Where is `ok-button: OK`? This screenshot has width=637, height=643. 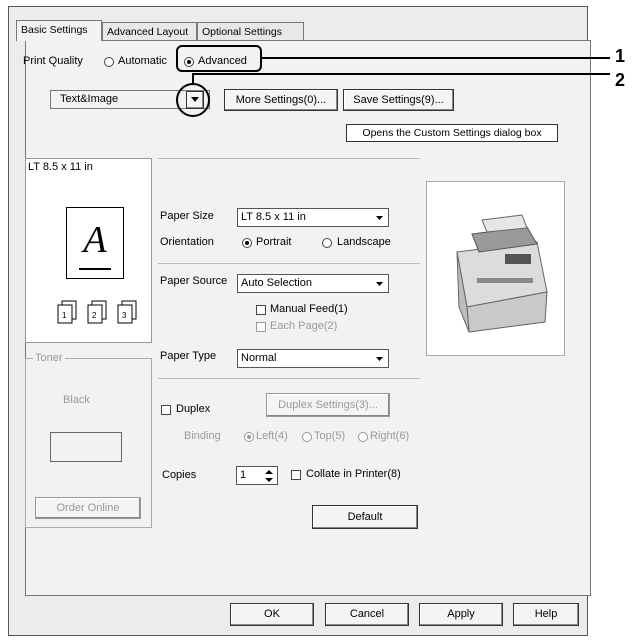
ok-button: OK is located at coordinates (272, 614).